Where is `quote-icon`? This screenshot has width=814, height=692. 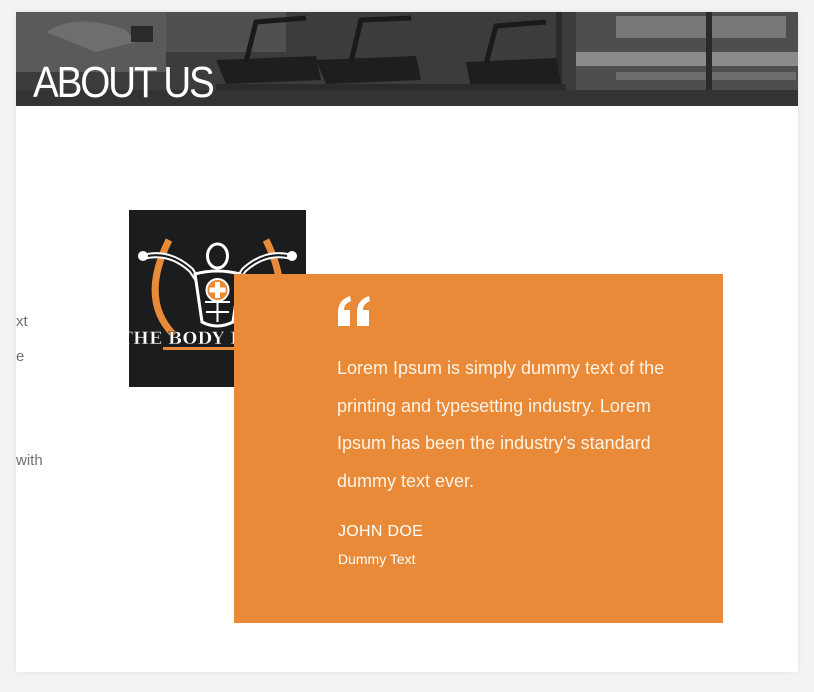
quote-icon is located at coordinates (354, 311).